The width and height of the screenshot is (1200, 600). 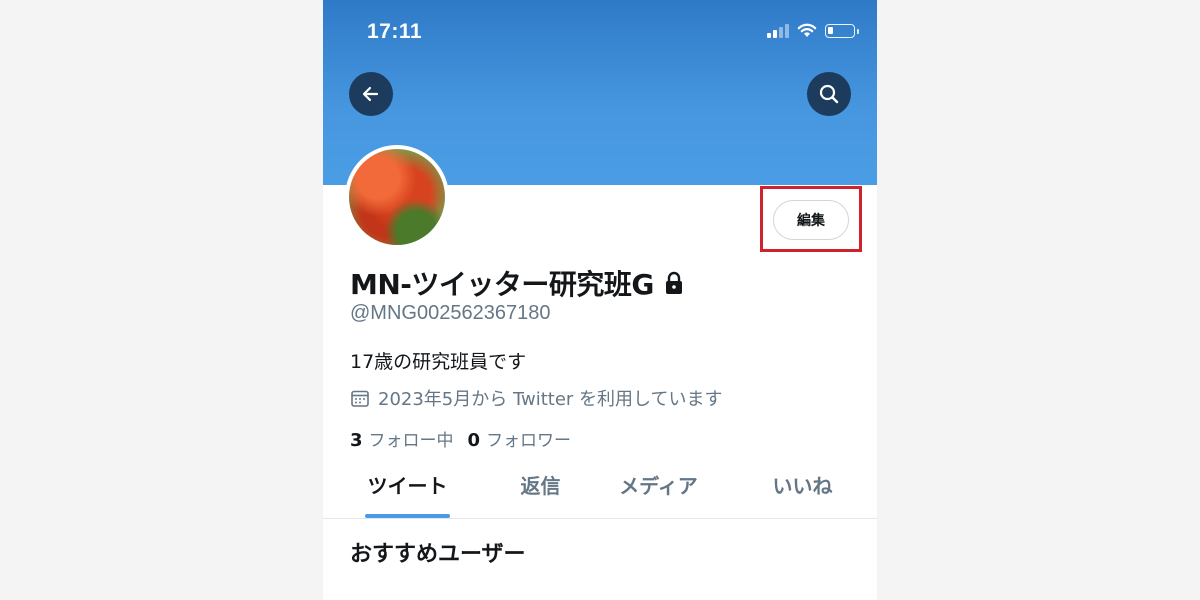 I want to click on avatar, so click(x=397, y=197).